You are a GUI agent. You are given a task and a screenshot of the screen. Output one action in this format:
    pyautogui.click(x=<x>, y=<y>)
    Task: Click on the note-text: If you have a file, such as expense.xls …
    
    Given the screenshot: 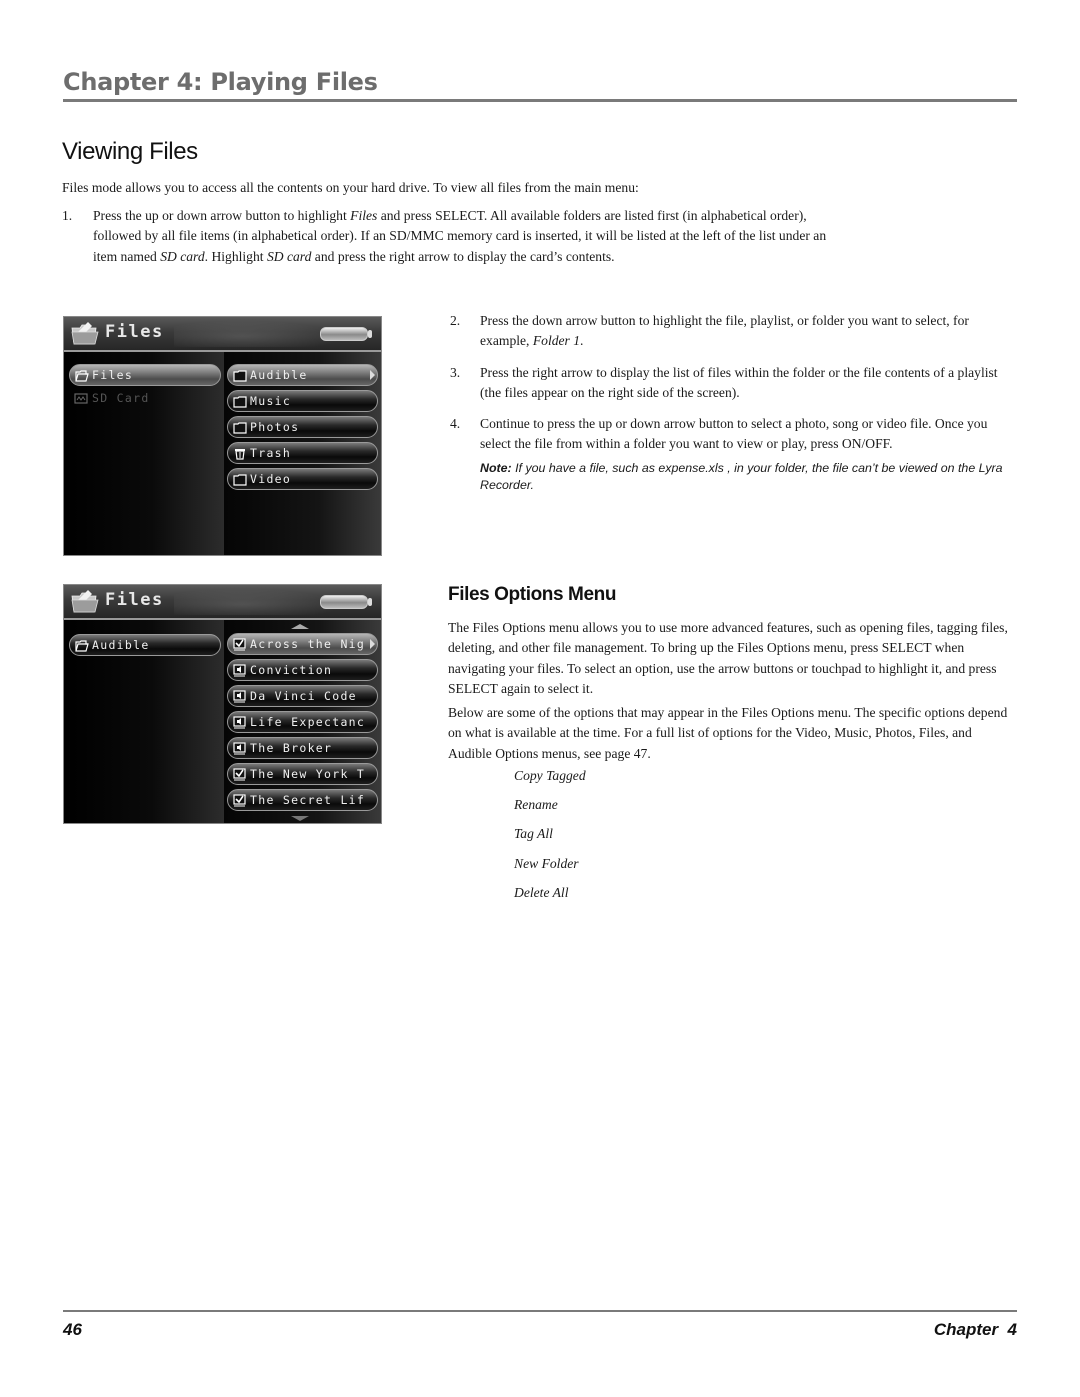 What is the action you would take?
    pyautogui.click(x=741, y=476)
    